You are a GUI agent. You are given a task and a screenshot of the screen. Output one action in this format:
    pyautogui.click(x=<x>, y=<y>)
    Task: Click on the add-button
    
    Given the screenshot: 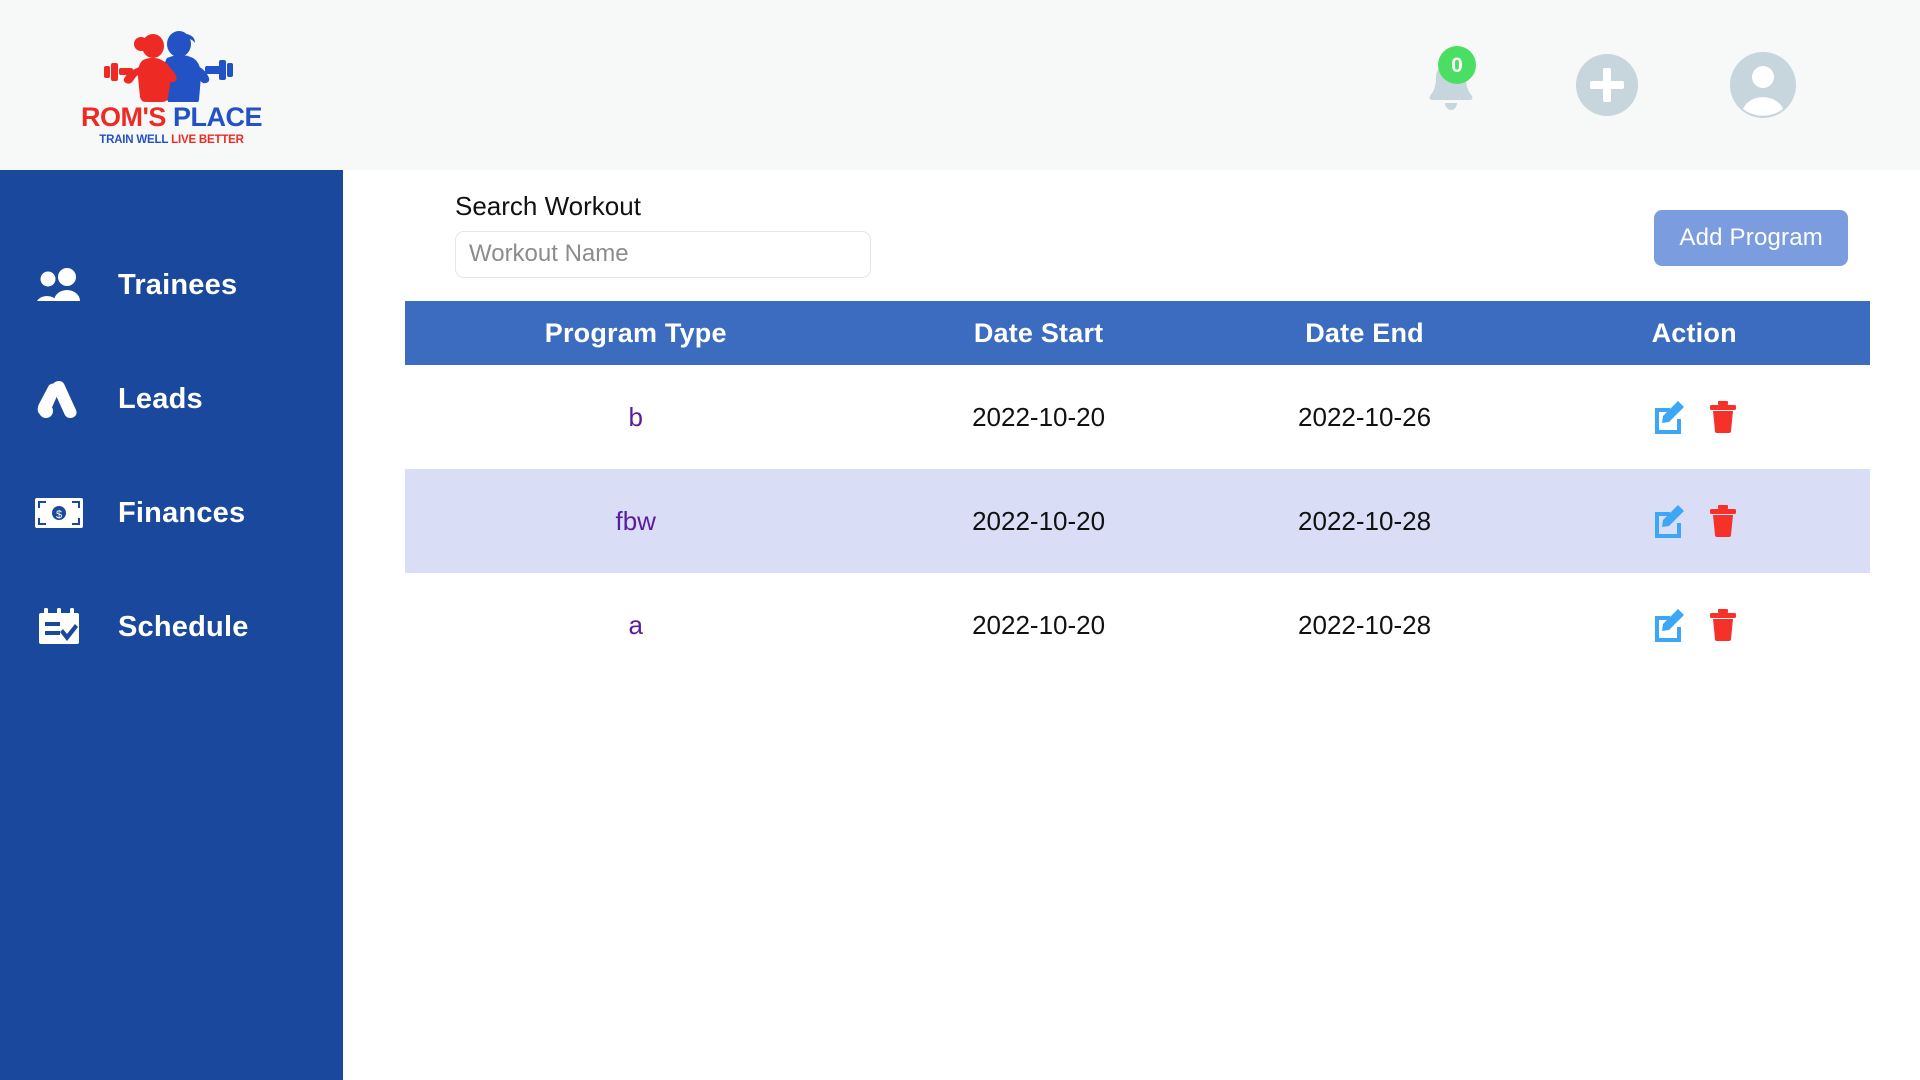 What is the action you would take?
    pyautogui.click(x=1607, y=85)
    